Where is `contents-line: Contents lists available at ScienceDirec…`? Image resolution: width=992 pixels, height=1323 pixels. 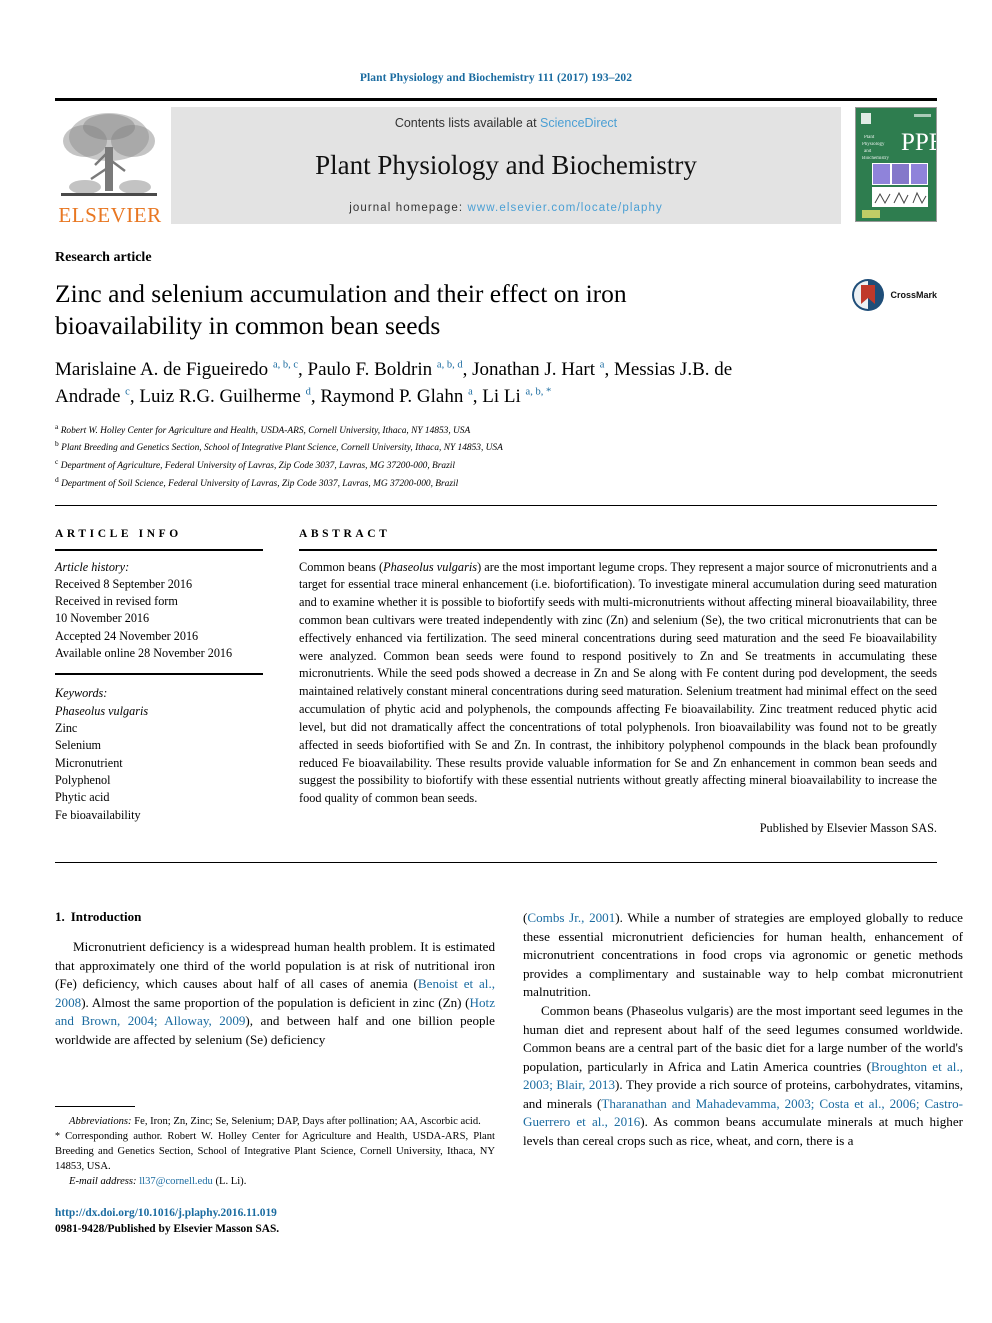 contents-line: Contents lists available at ScienceDirec… is located at coordinates (506, 123).